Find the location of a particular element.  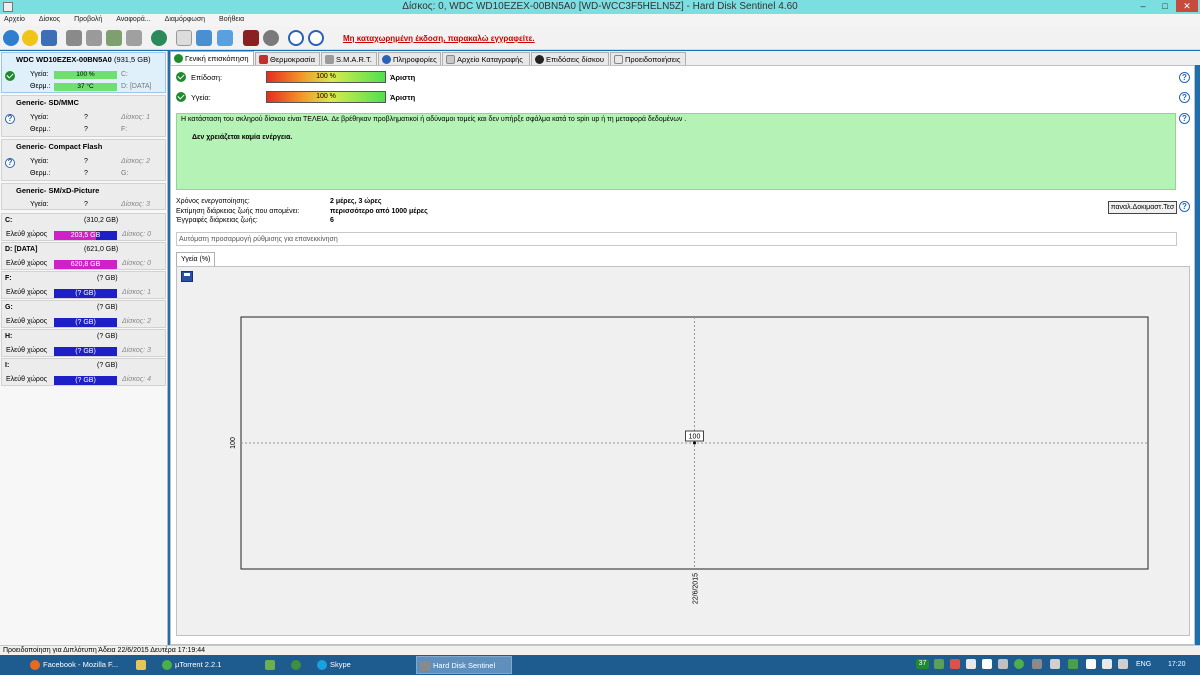

globe-icon is located at coordinates (159, 38).